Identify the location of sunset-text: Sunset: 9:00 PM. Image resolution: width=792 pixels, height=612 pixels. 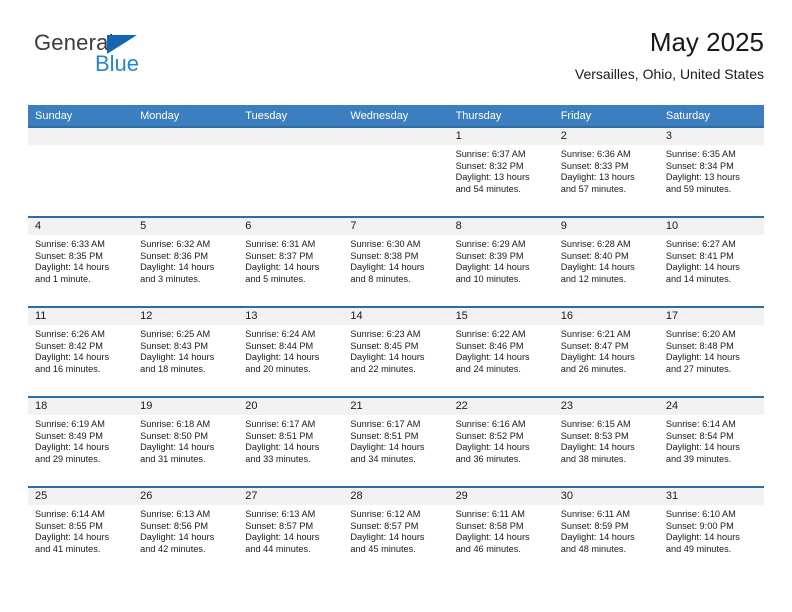
(699, 525).